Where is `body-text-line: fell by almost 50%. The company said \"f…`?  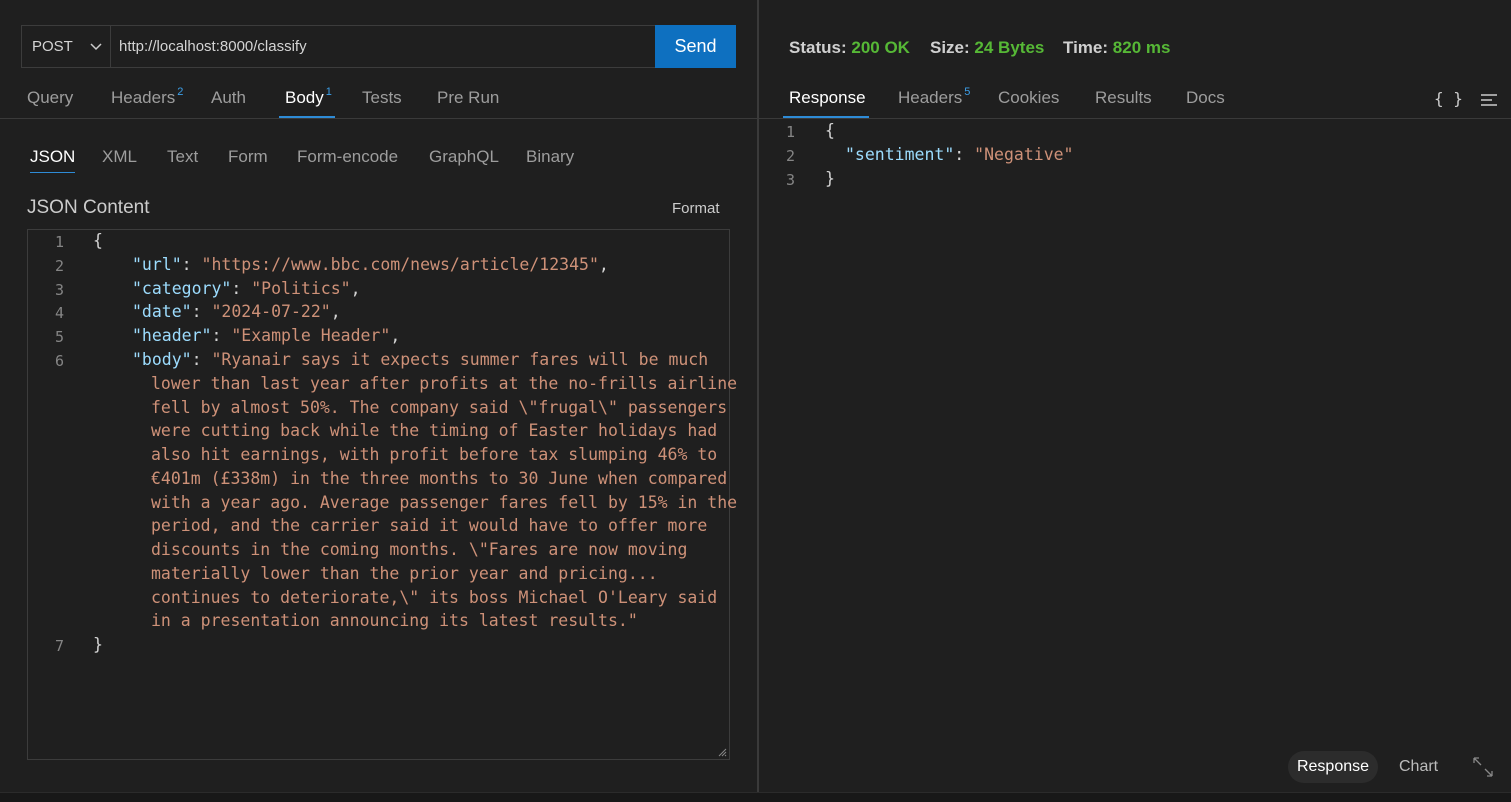
body-text-line: fell by almost 50%. The company said \"f… is located at coordinates (439, 407).